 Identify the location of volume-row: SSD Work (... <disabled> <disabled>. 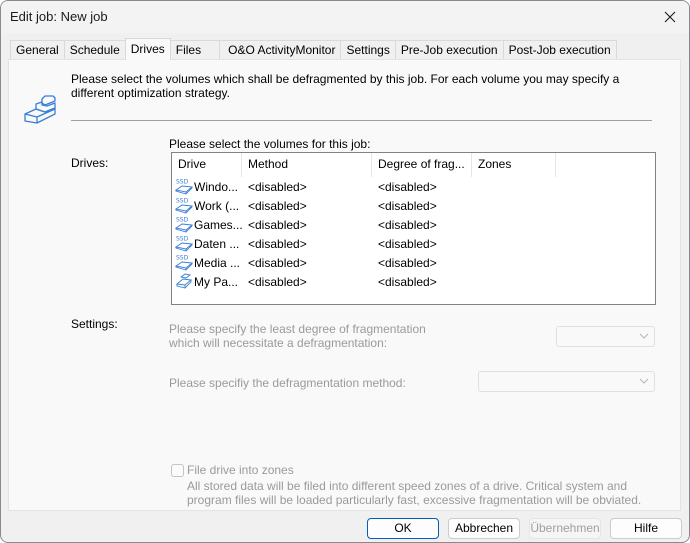
(413, 205).